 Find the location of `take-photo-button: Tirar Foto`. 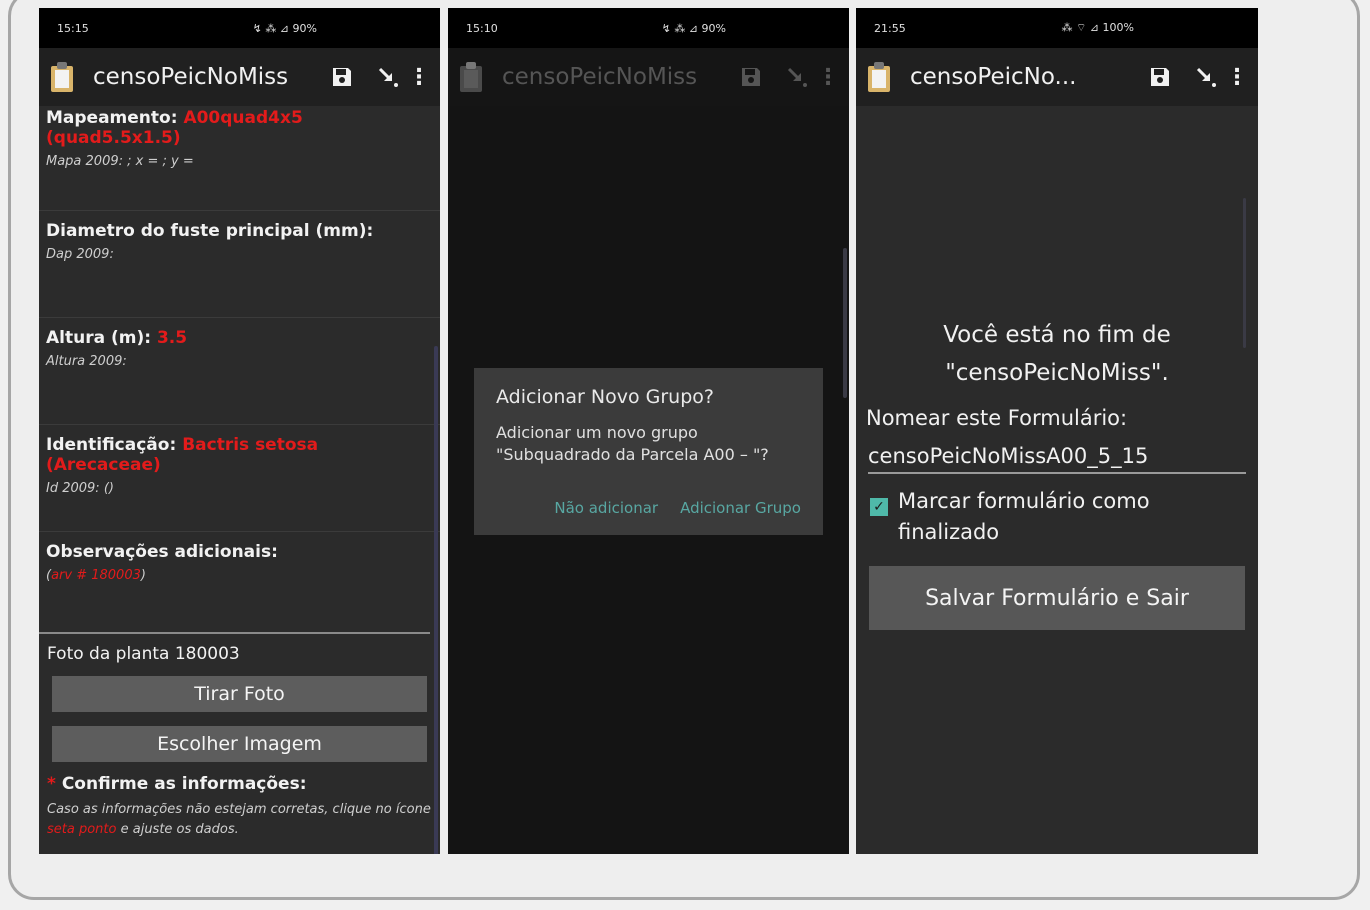

take-photo-button: Tirar Foto is located at coordinates (239, 694).